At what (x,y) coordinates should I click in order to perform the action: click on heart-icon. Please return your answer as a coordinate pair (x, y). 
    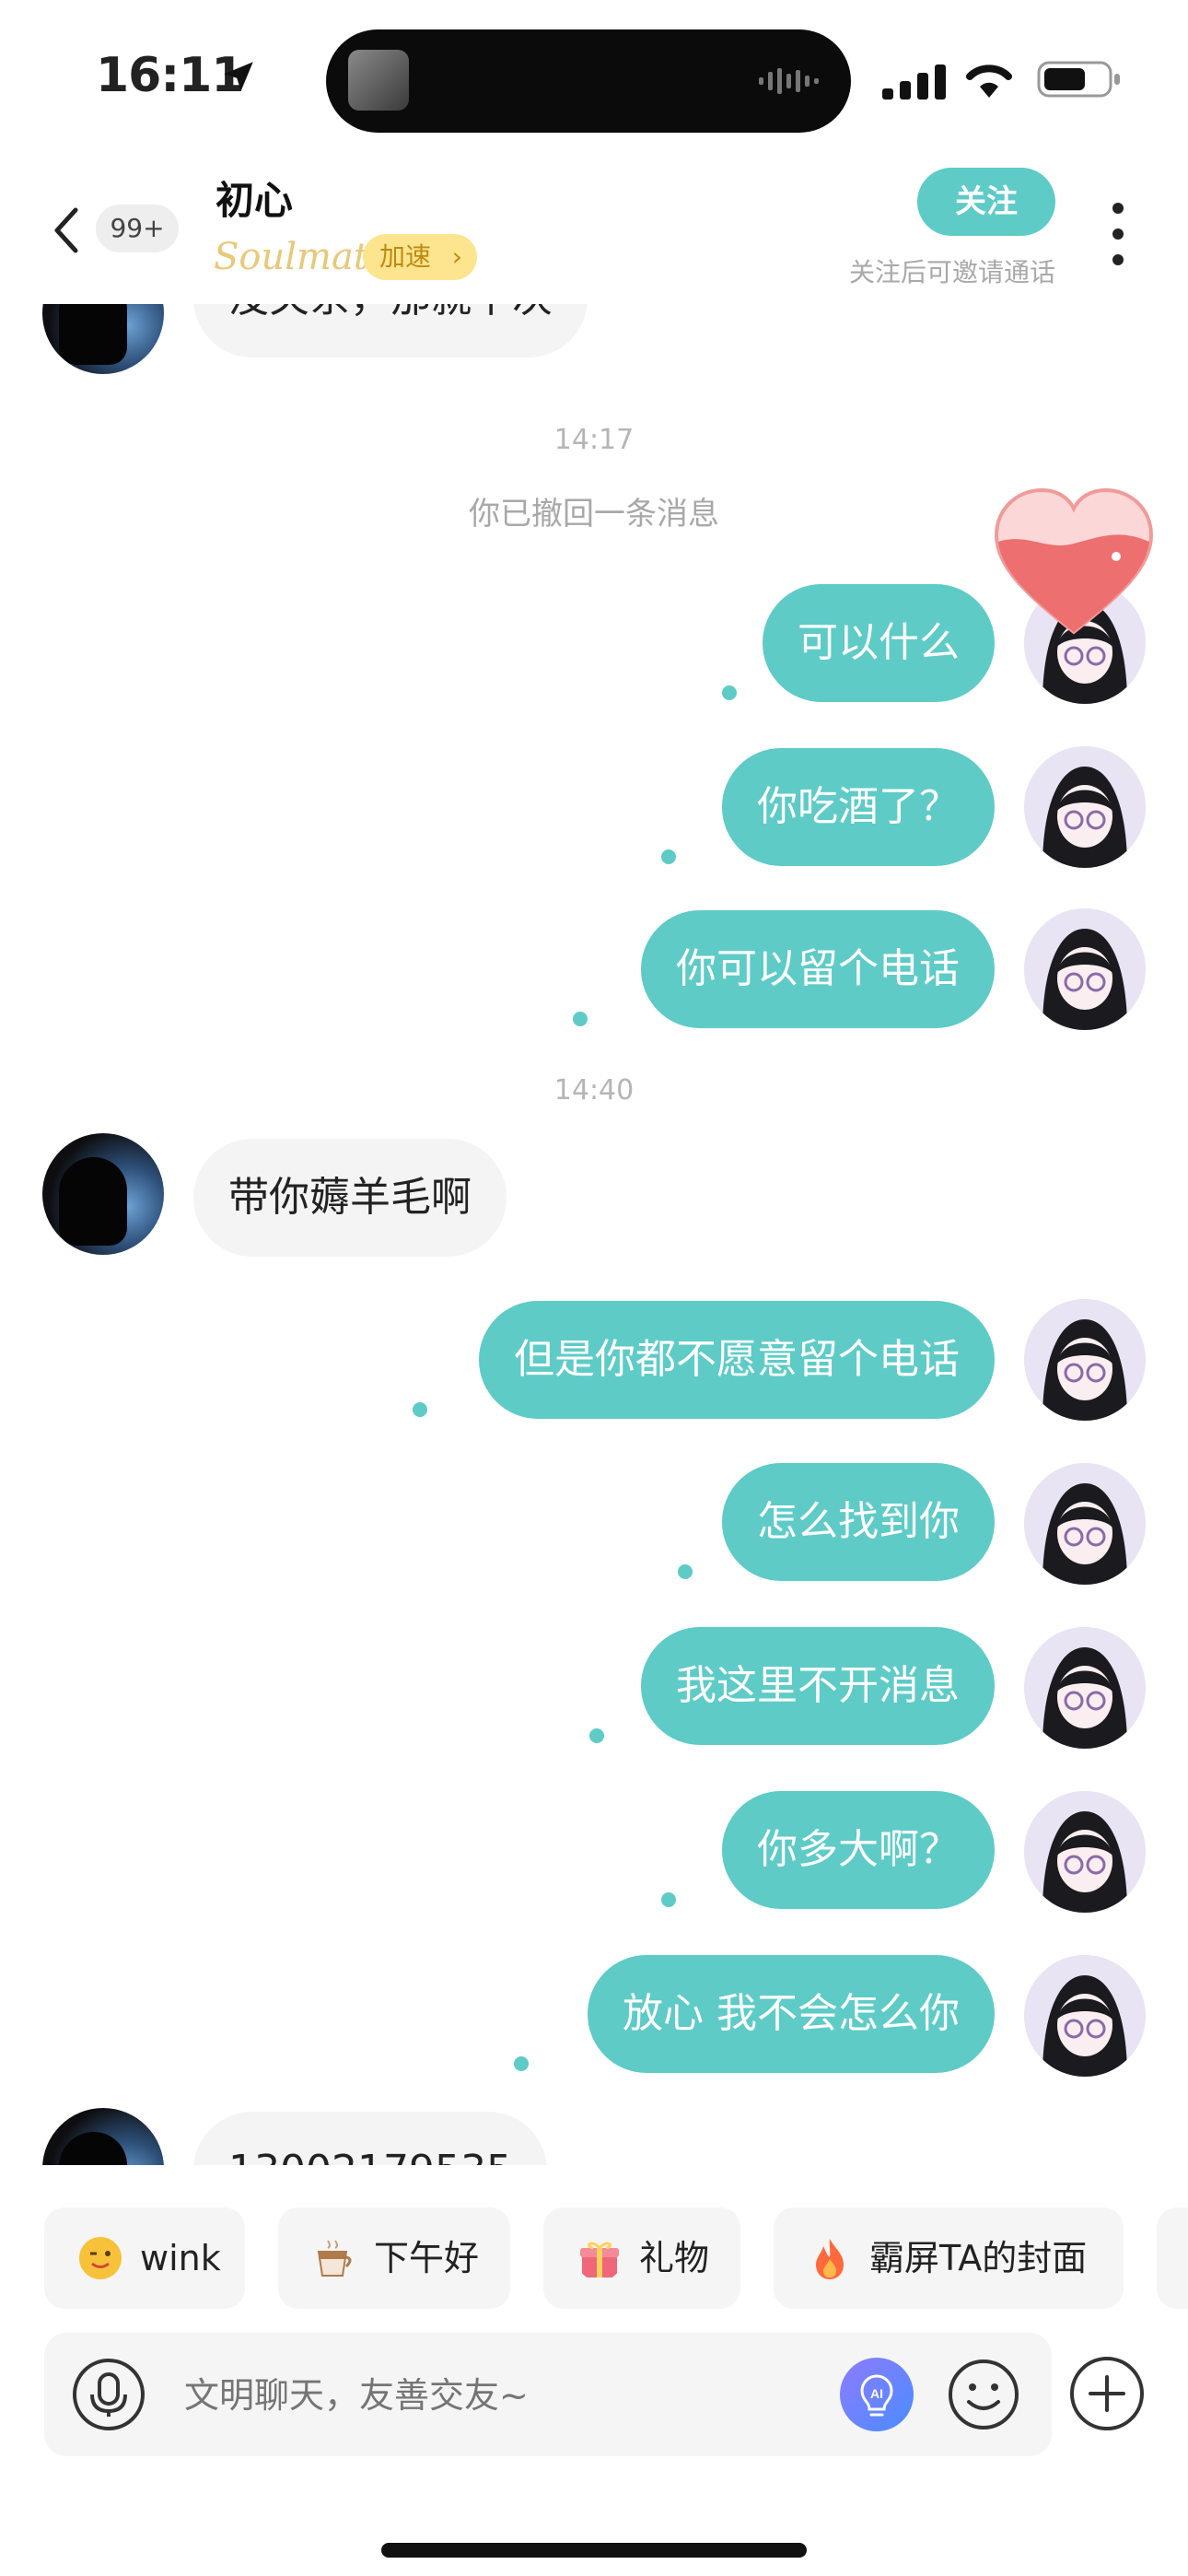
    Looking at the image, I should click on (1074, 561).